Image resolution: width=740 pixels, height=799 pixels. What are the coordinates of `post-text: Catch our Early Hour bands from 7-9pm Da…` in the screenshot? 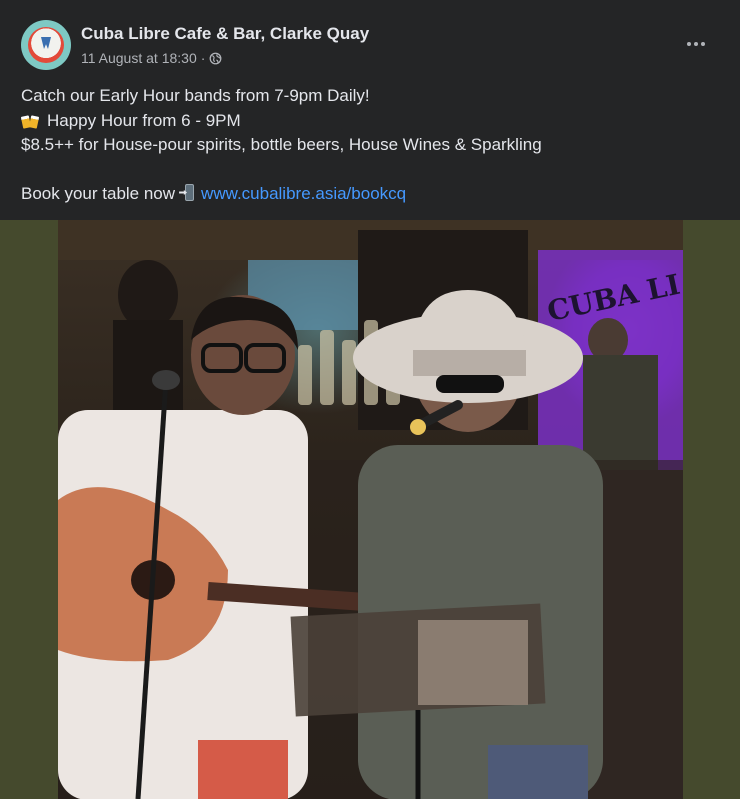 It's located at (371, 145).